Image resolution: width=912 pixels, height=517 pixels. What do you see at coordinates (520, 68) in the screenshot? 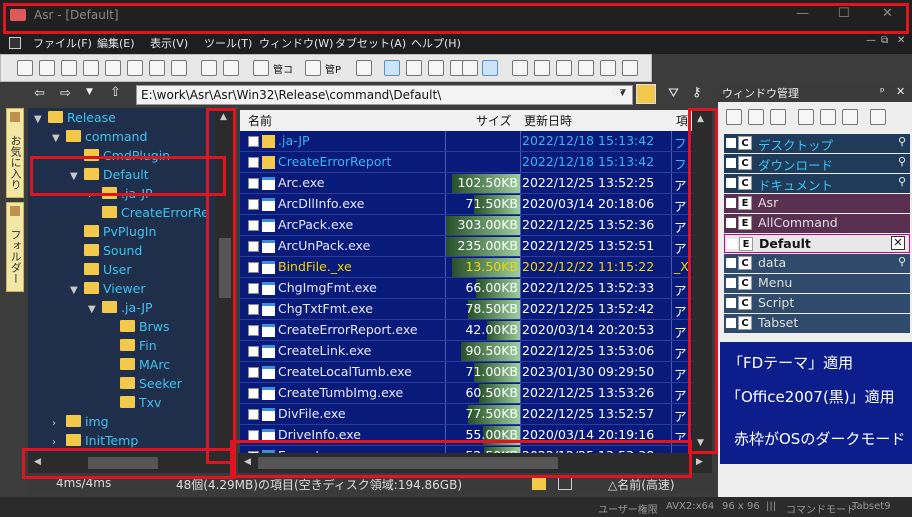
I see `copy-icon` at bounding box center [520, 68].